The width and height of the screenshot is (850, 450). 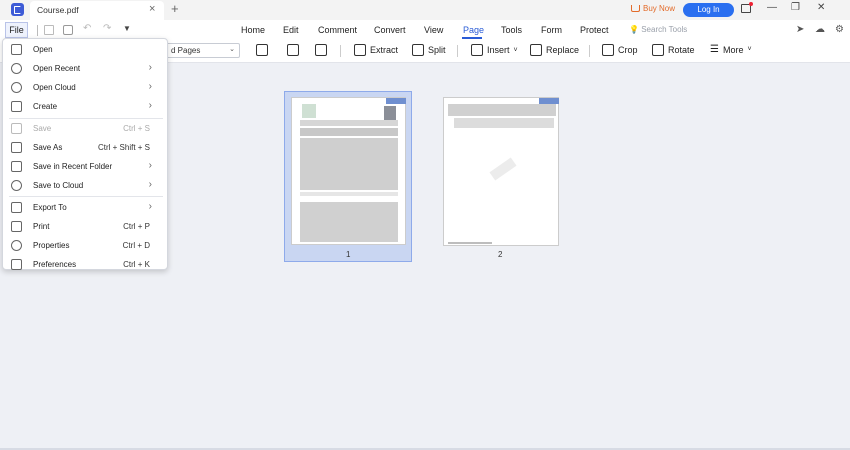 I want to click on undo-icon: ↶, so click(x=88, y=28).